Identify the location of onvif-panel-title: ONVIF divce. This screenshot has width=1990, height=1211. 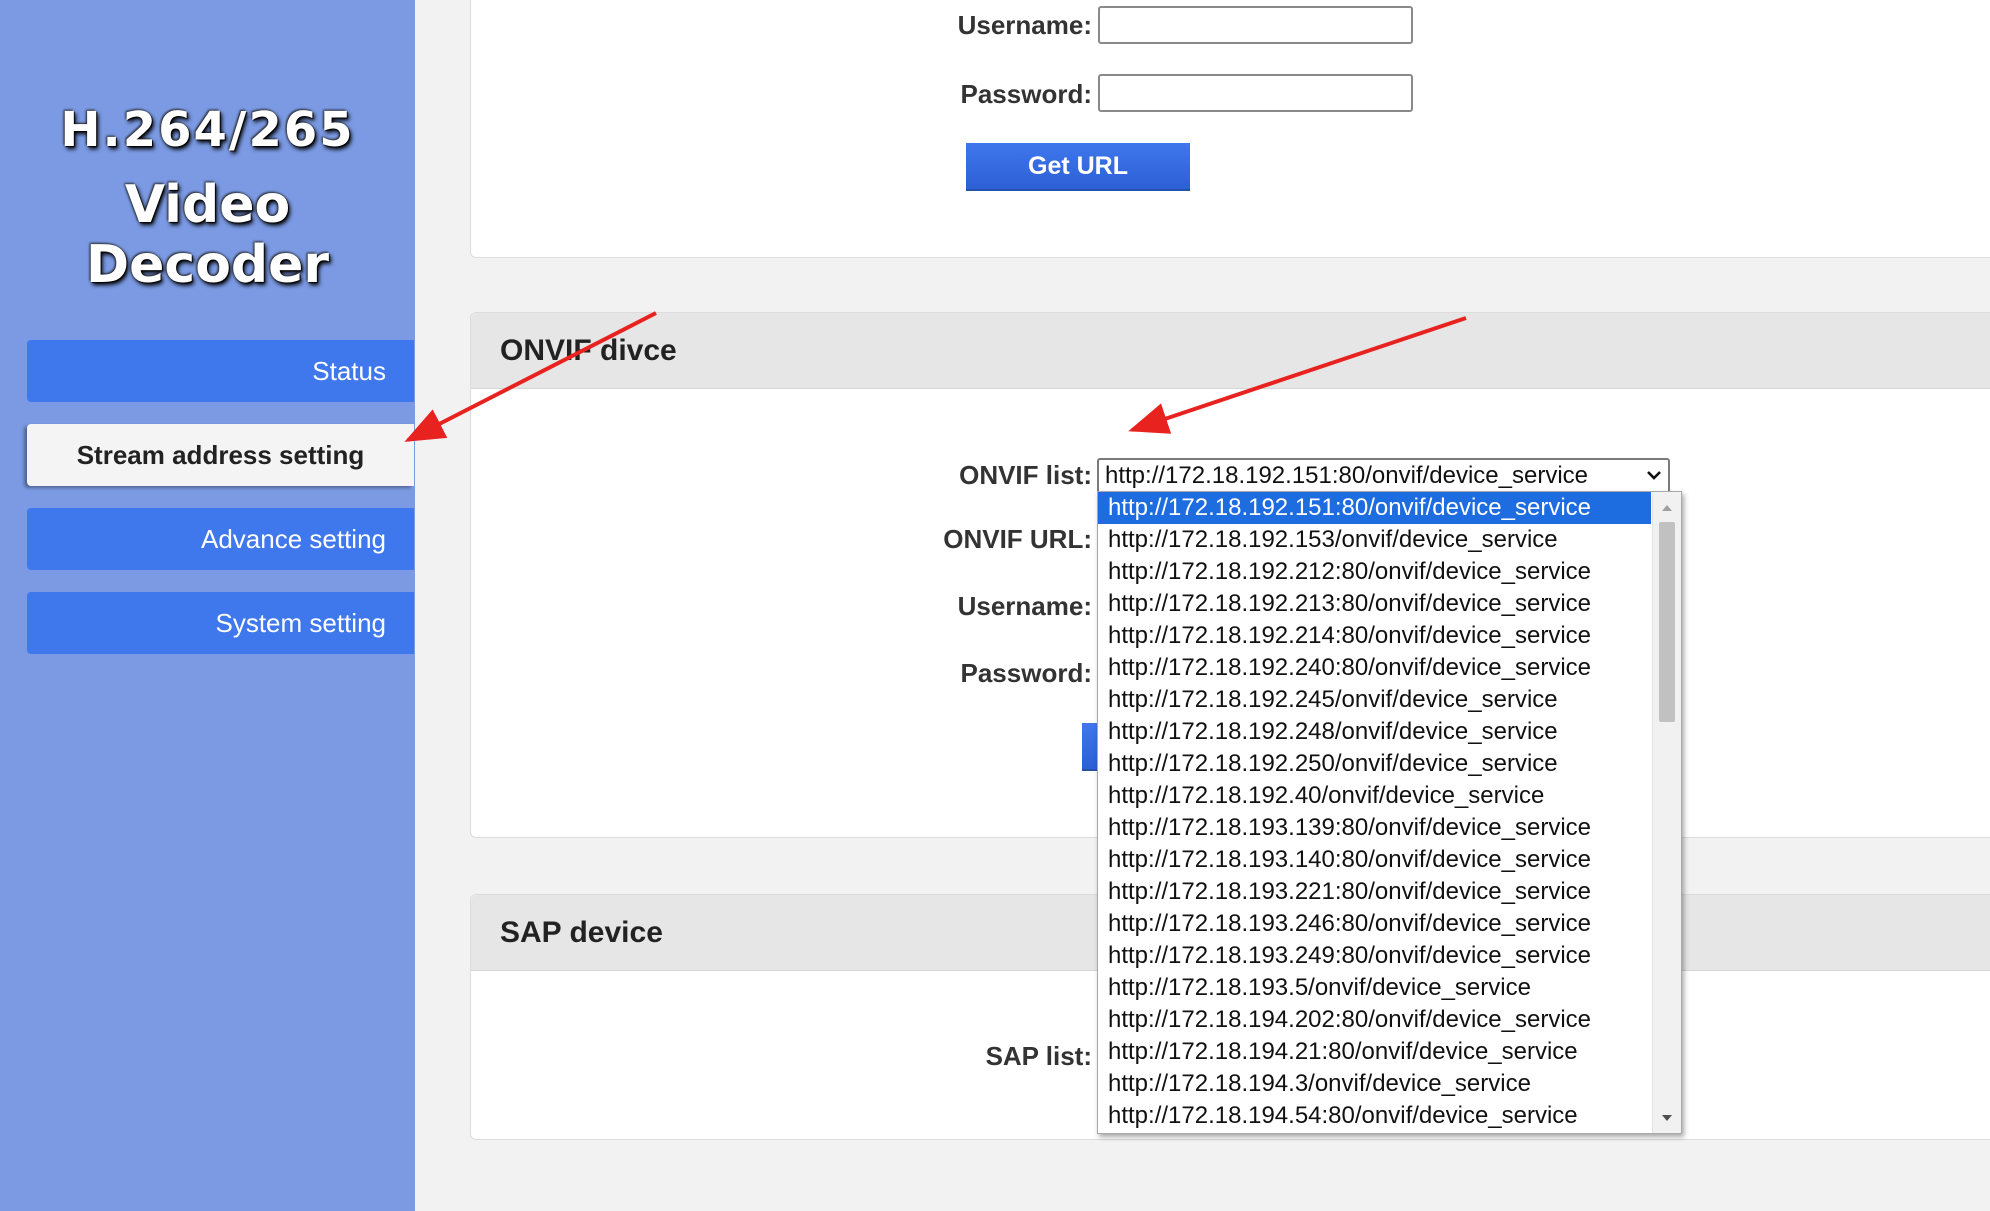
(1230, 351).